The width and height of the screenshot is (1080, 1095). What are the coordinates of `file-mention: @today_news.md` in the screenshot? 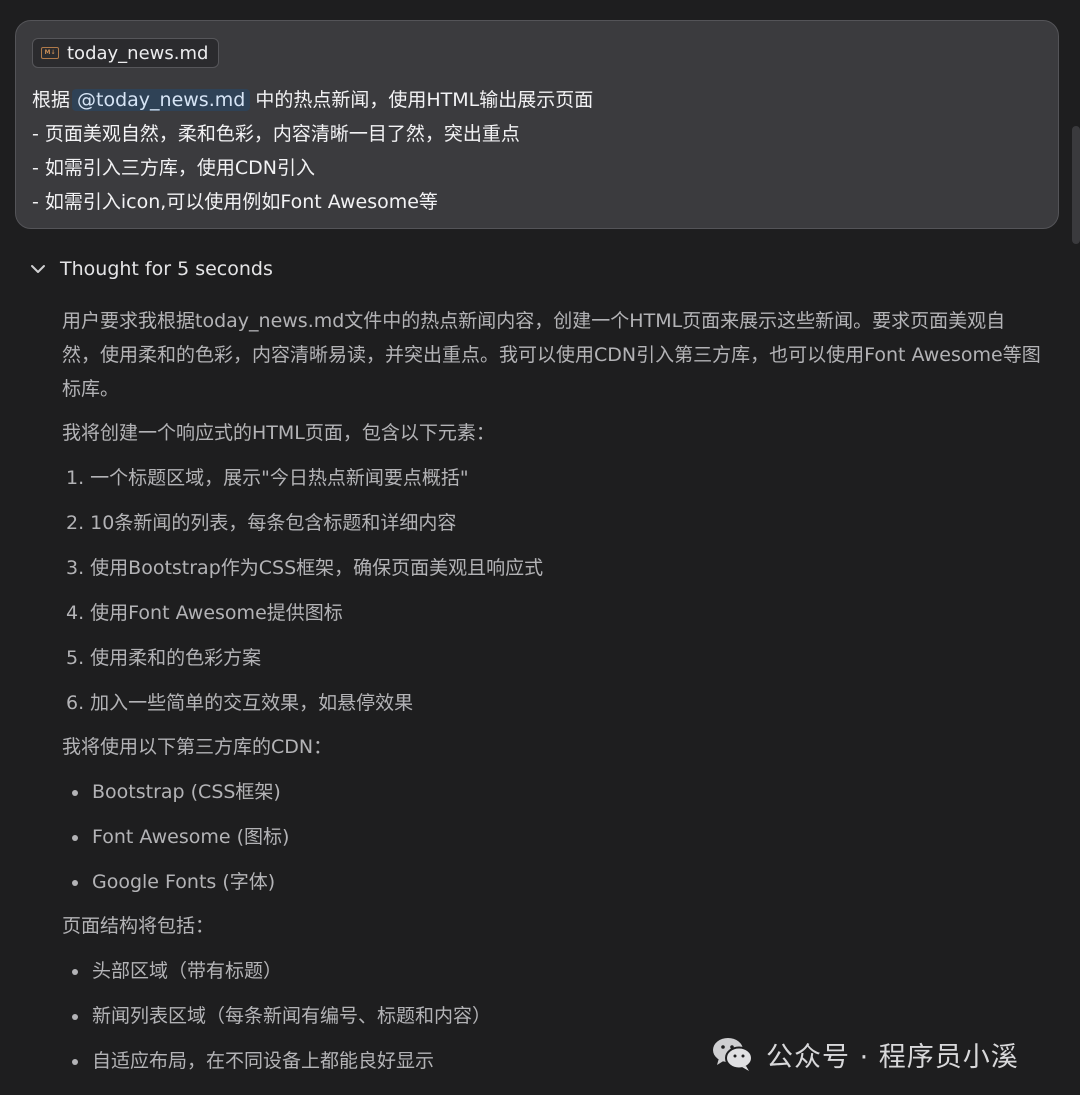 It's located at (161, 100).